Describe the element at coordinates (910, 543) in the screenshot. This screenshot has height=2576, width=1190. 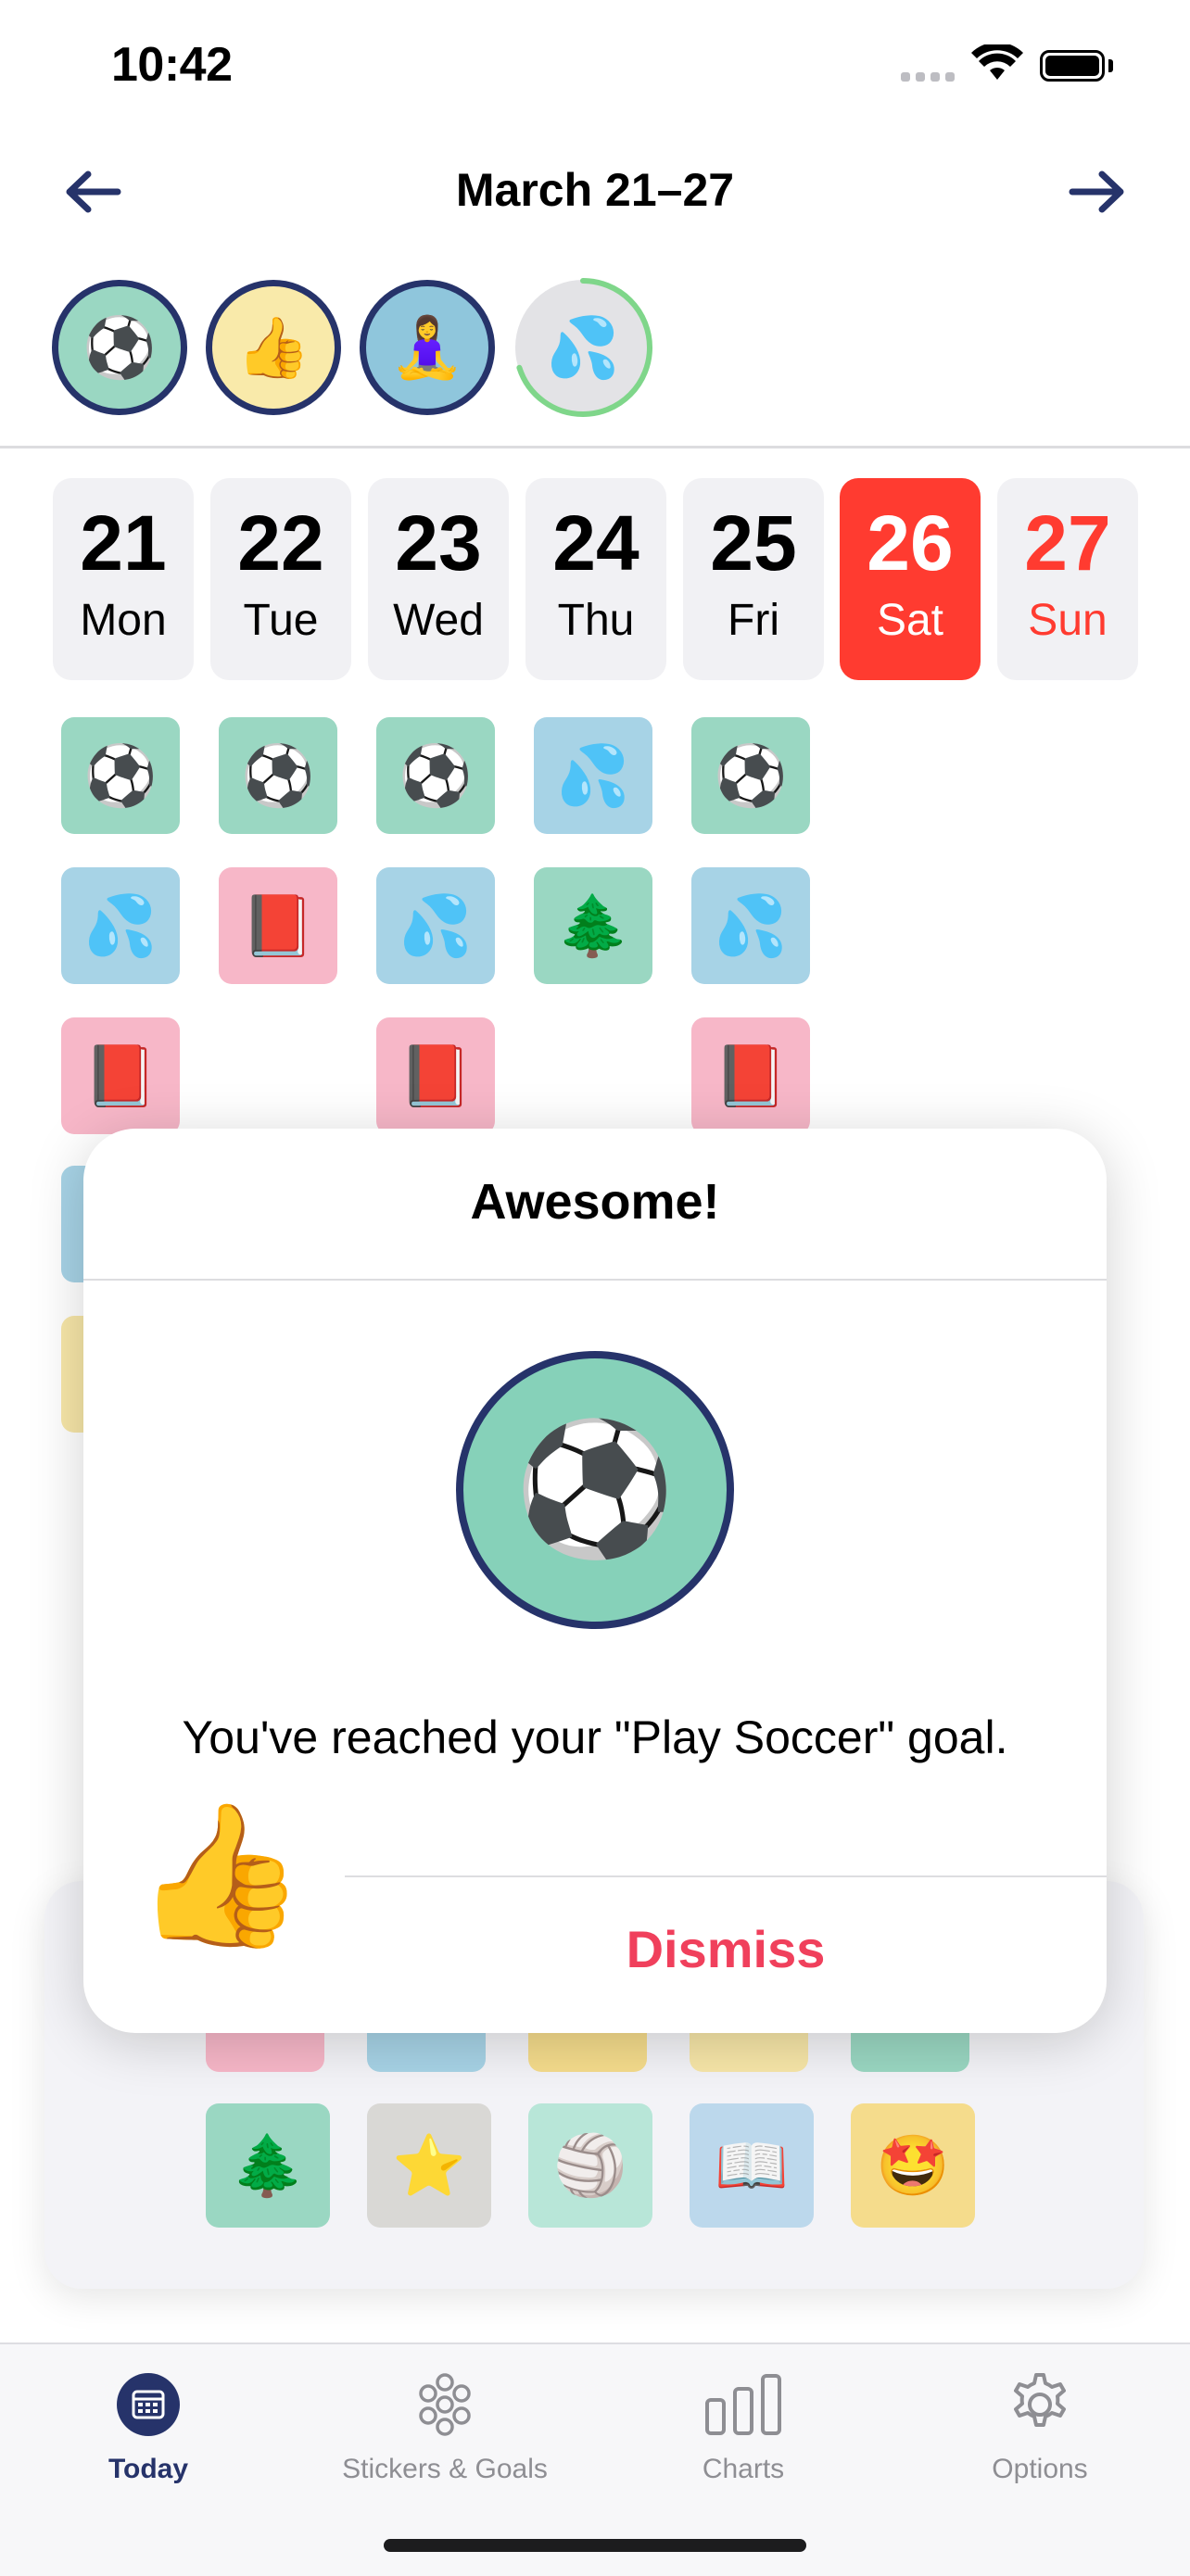
I see `day-number: 26` at that location.